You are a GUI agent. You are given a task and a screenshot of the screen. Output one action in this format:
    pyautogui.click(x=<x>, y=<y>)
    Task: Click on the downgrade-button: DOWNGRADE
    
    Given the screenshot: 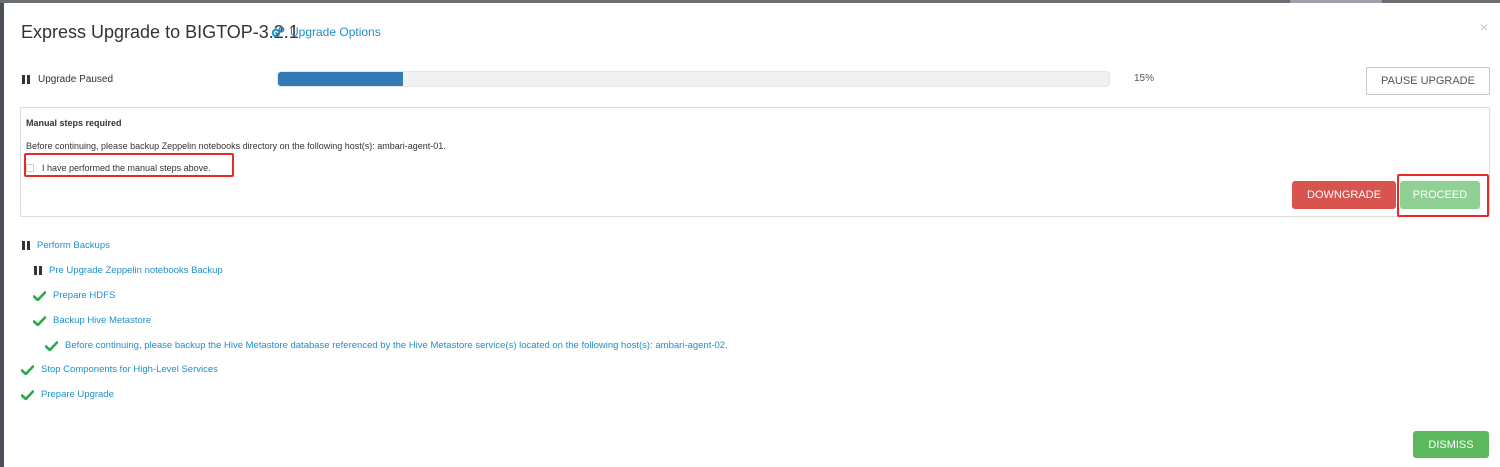 What is the action you would take?
    pyautogui.click(x=1344, y=195)
    